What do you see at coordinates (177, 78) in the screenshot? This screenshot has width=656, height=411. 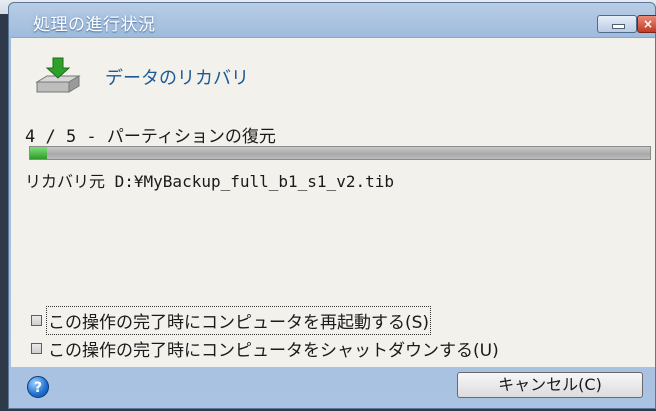 I see `task-title: データのリカバリ` at bounding box center [177, 78].